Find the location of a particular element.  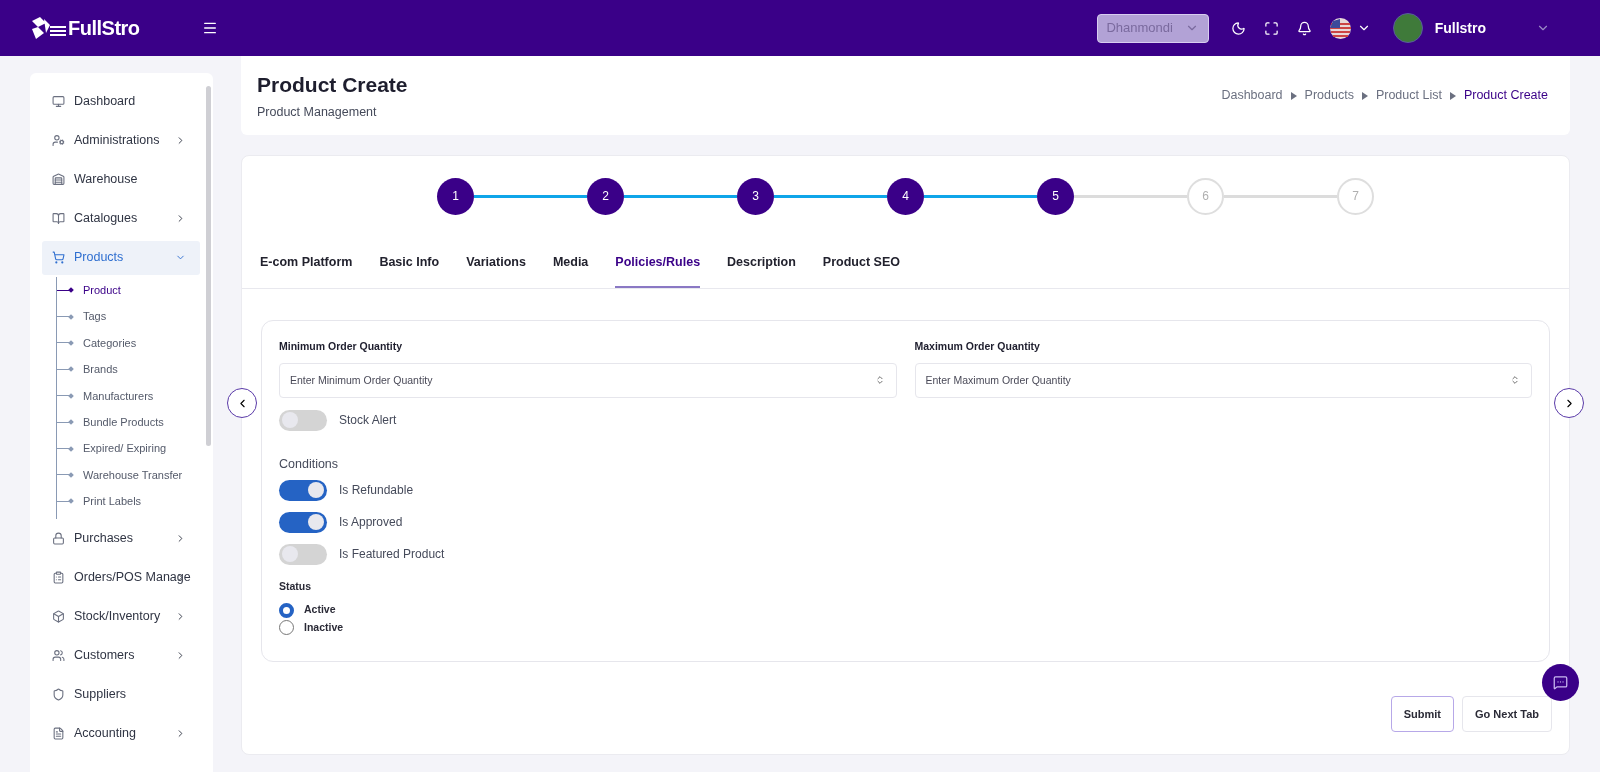

moon-icon is located at coordinates (1238, 28).